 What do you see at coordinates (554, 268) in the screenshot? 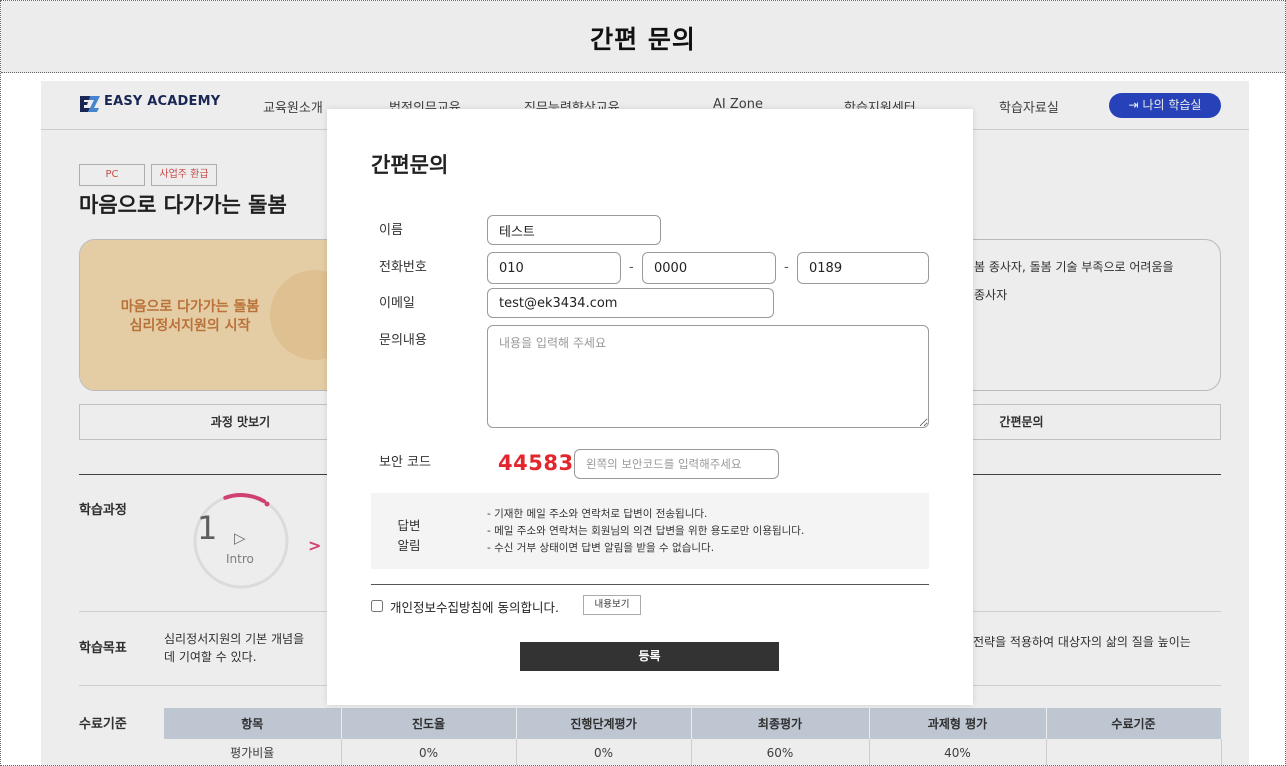
I see `phone-part1-input` at bounding box center [554, 268].